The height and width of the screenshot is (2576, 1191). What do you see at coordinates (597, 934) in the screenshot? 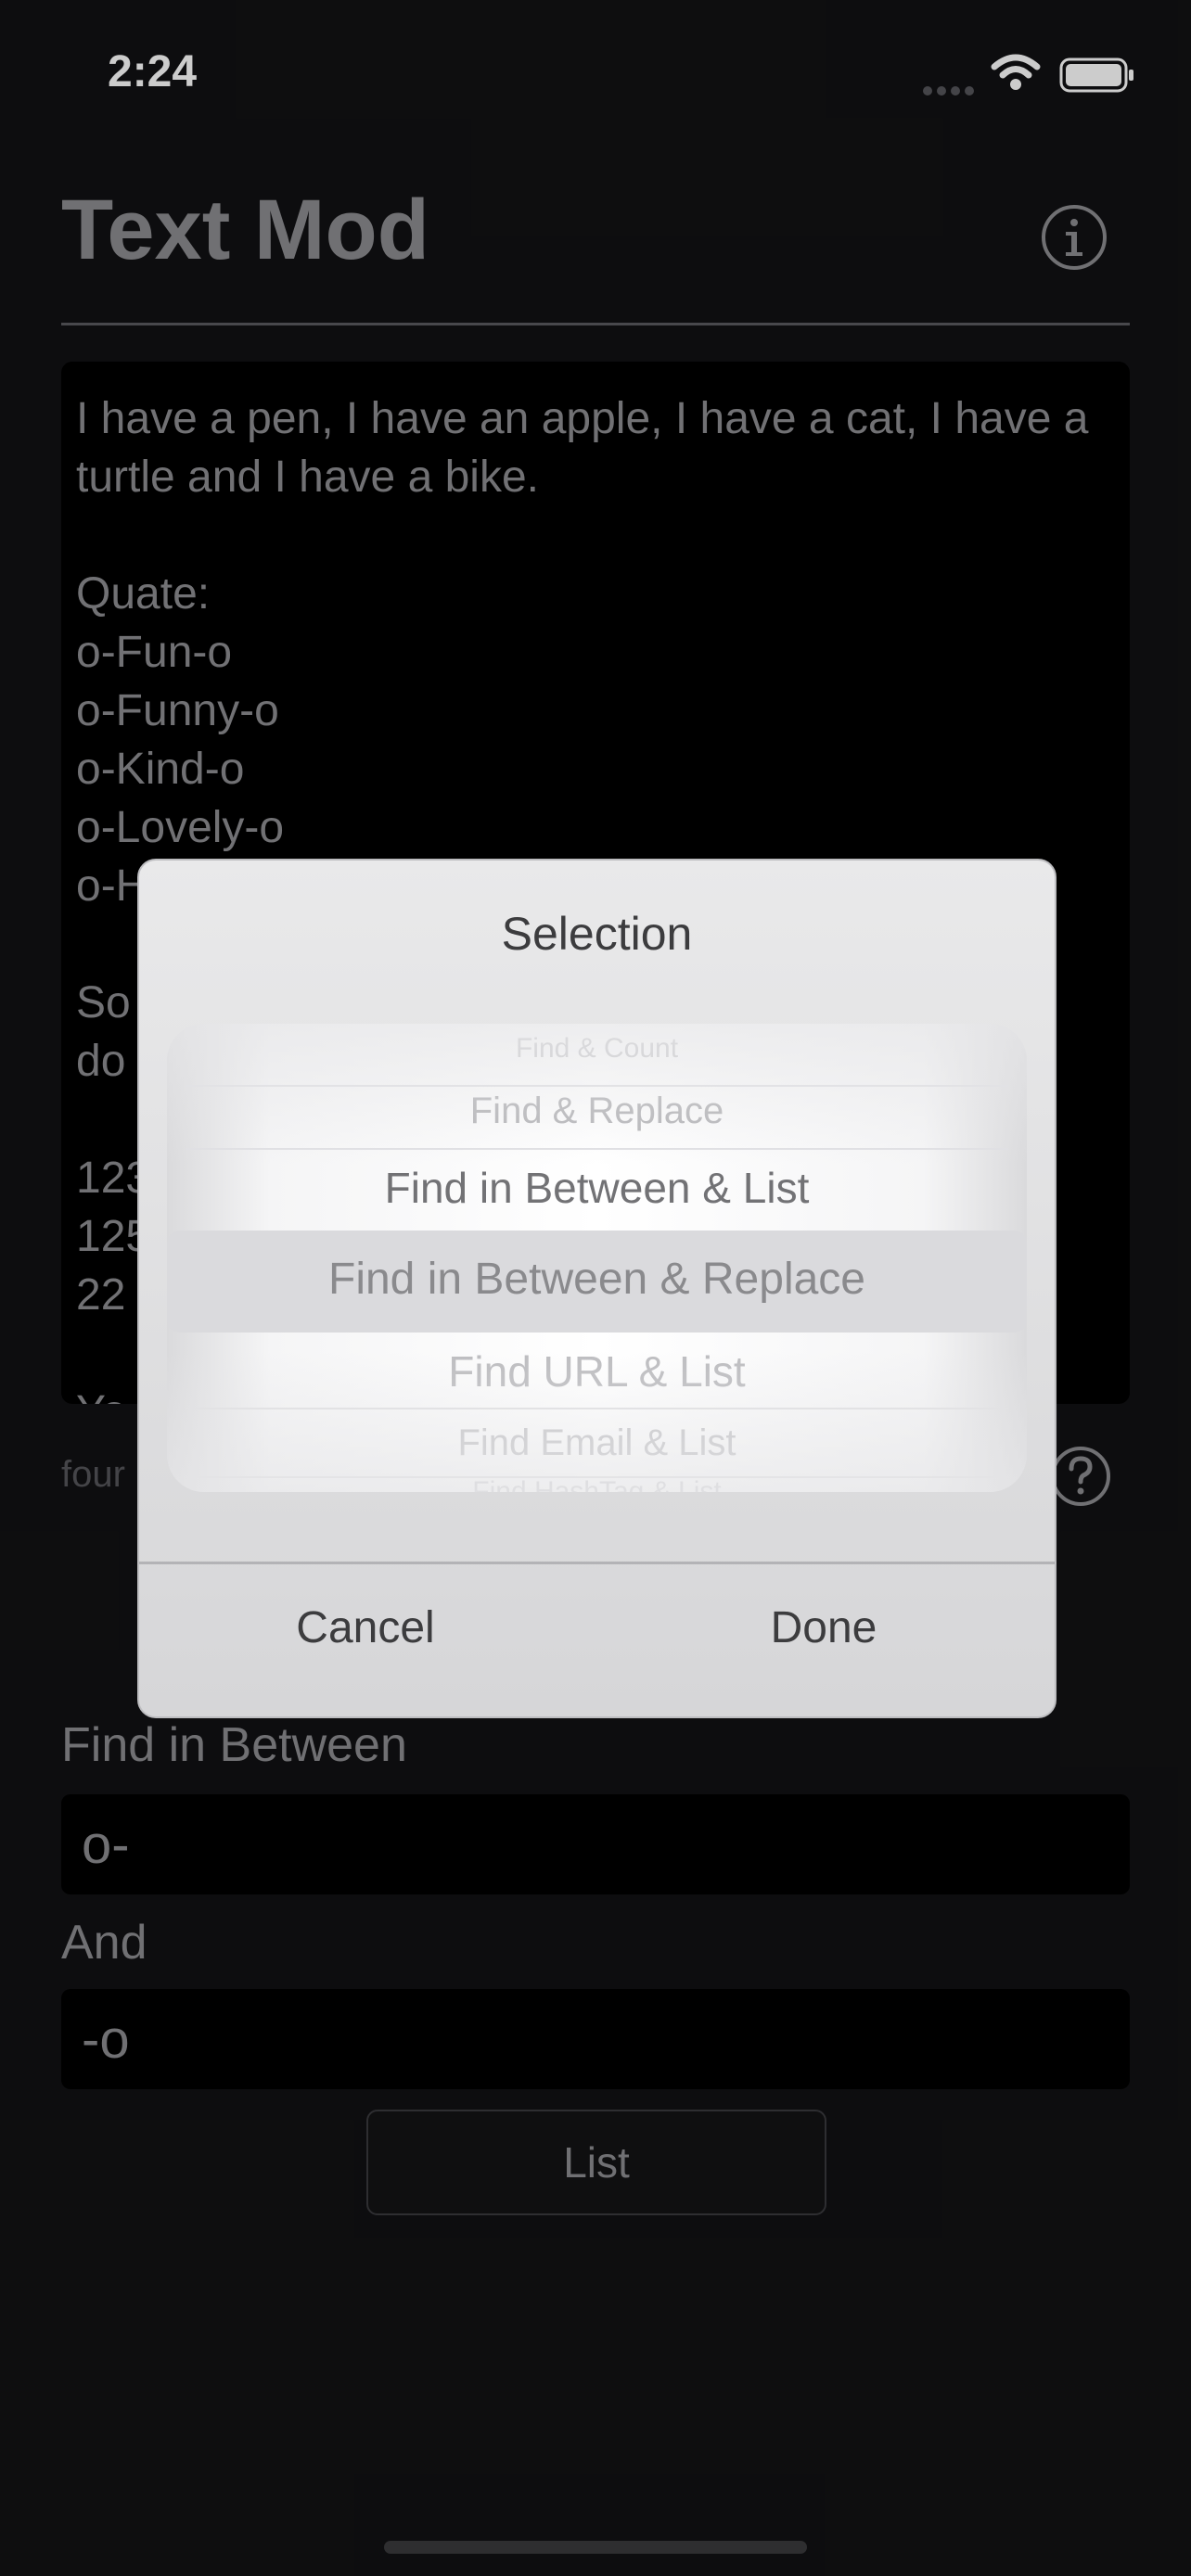
I see `dialog-title: Selection` at bounding box center [597, 934].